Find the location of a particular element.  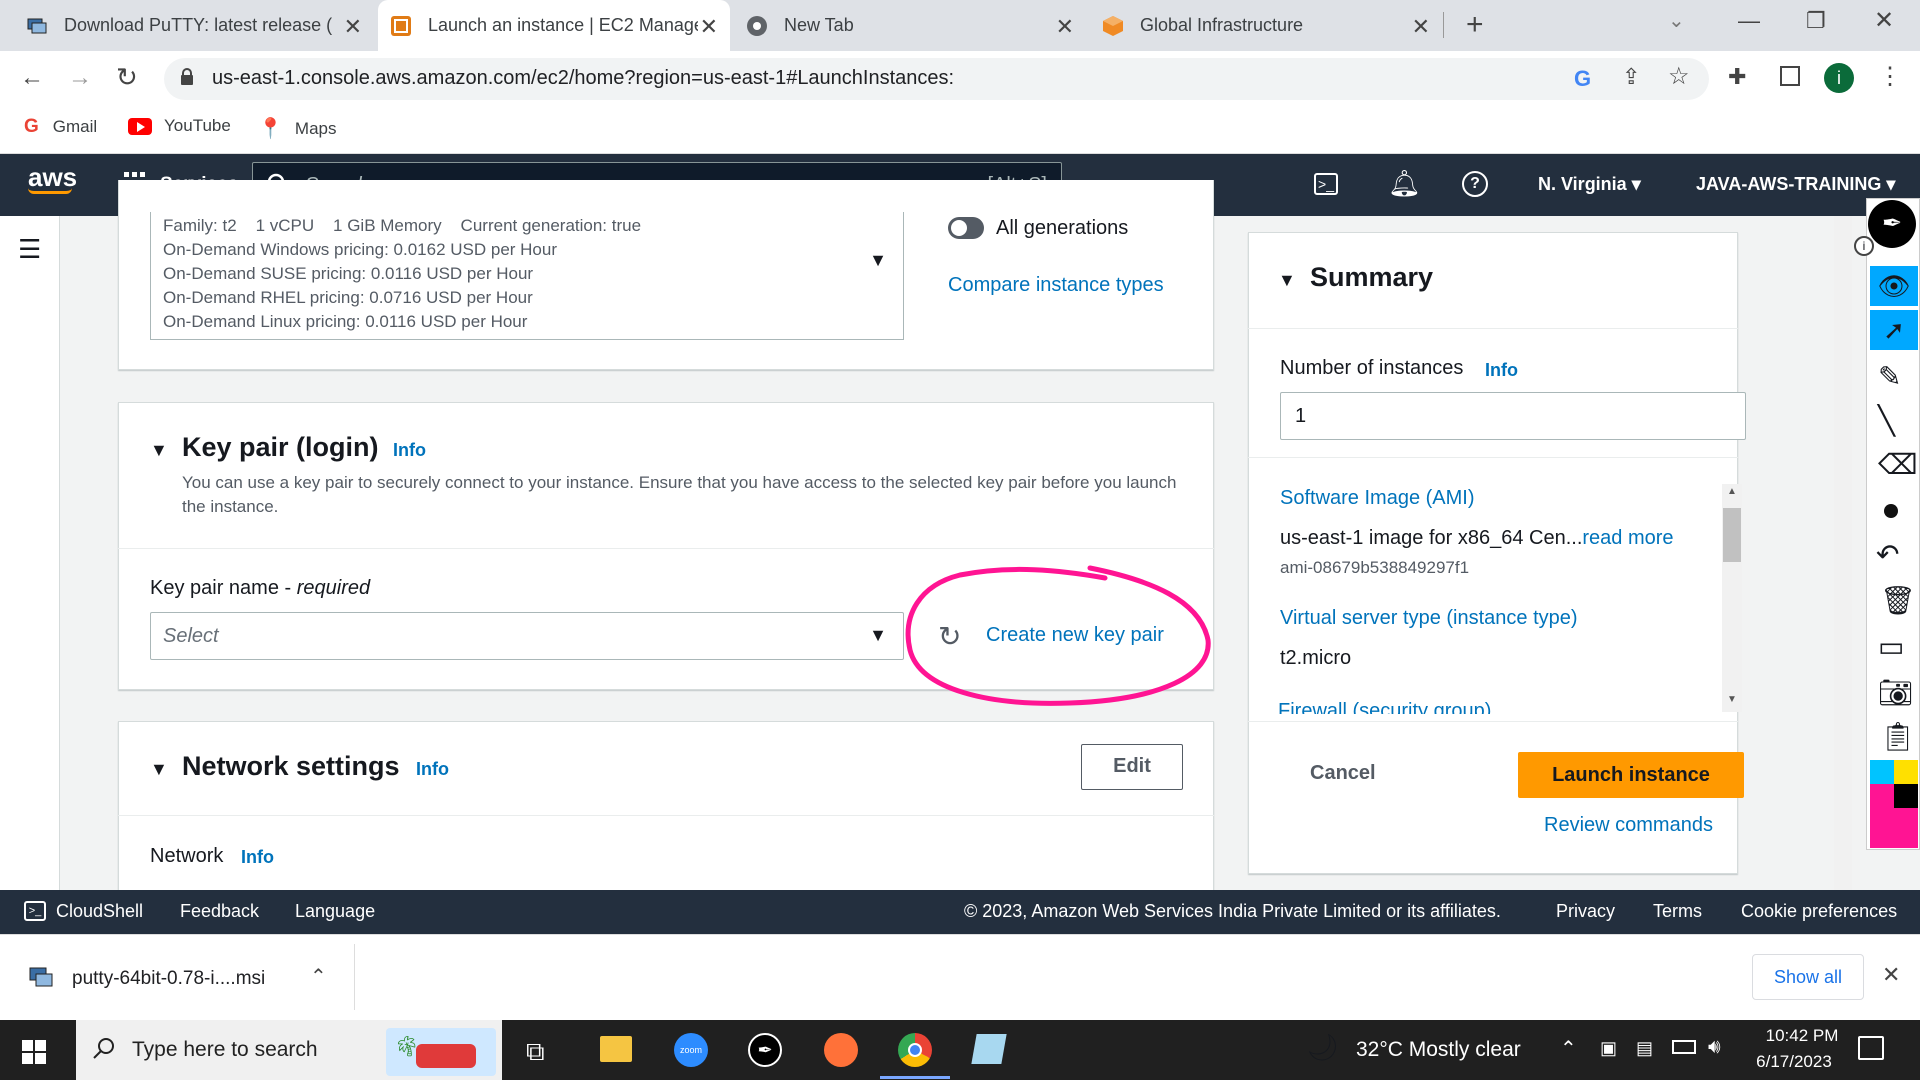

terms-link: Terms is located at coordinates (1677, 911).